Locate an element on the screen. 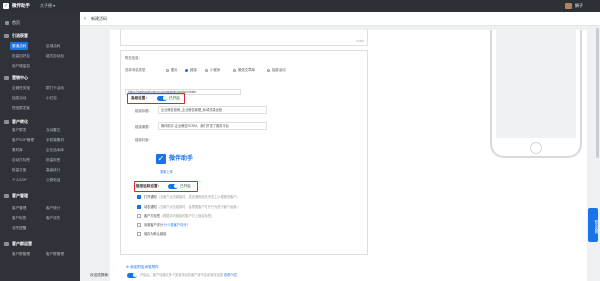  sidebar-item-phone: 公费电话 is located at coordinates (53, 180).